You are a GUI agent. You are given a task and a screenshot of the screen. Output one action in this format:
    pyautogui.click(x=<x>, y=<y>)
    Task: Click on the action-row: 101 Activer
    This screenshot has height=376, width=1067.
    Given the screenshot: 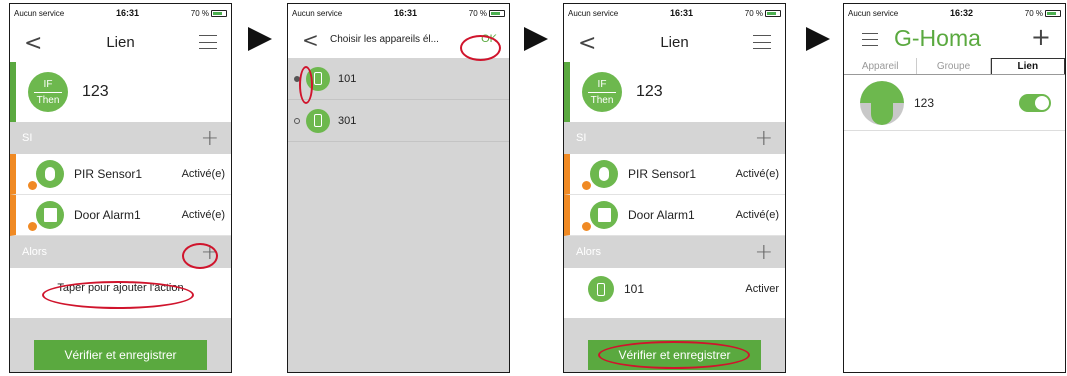 What is the action you would take?
    pyautogui.click(x=674, y=289)
    